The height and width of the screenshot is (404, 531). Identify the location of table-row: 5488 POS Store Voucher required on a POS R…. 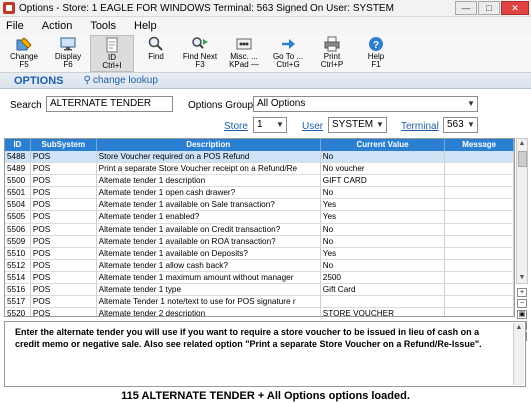
(259, 157).